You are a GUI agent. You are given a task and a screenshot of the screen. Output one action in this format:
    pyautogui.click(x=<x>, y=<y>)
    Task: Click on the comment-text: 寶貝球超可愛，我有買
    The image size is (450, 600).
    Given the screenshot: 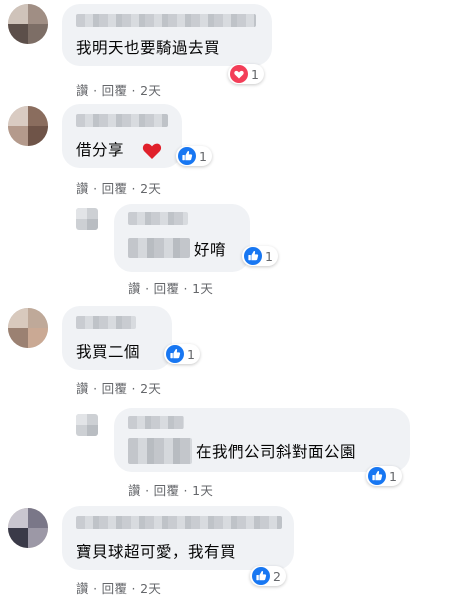 What is the action you would take?
    pyautogui.click(x=156, y=552)
    